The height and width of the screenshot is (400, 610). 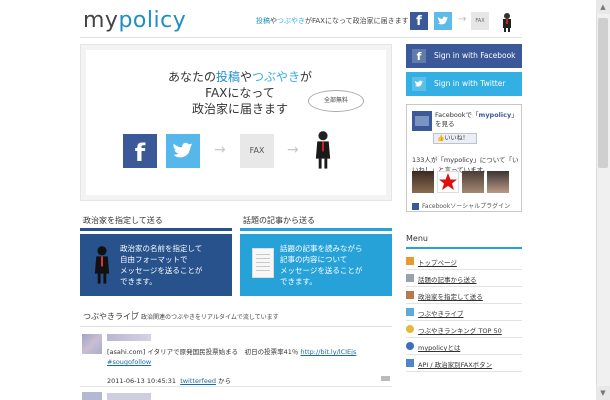 I want to click on menu-item-live: つぶやきライブ, so click(x=464, y=312).